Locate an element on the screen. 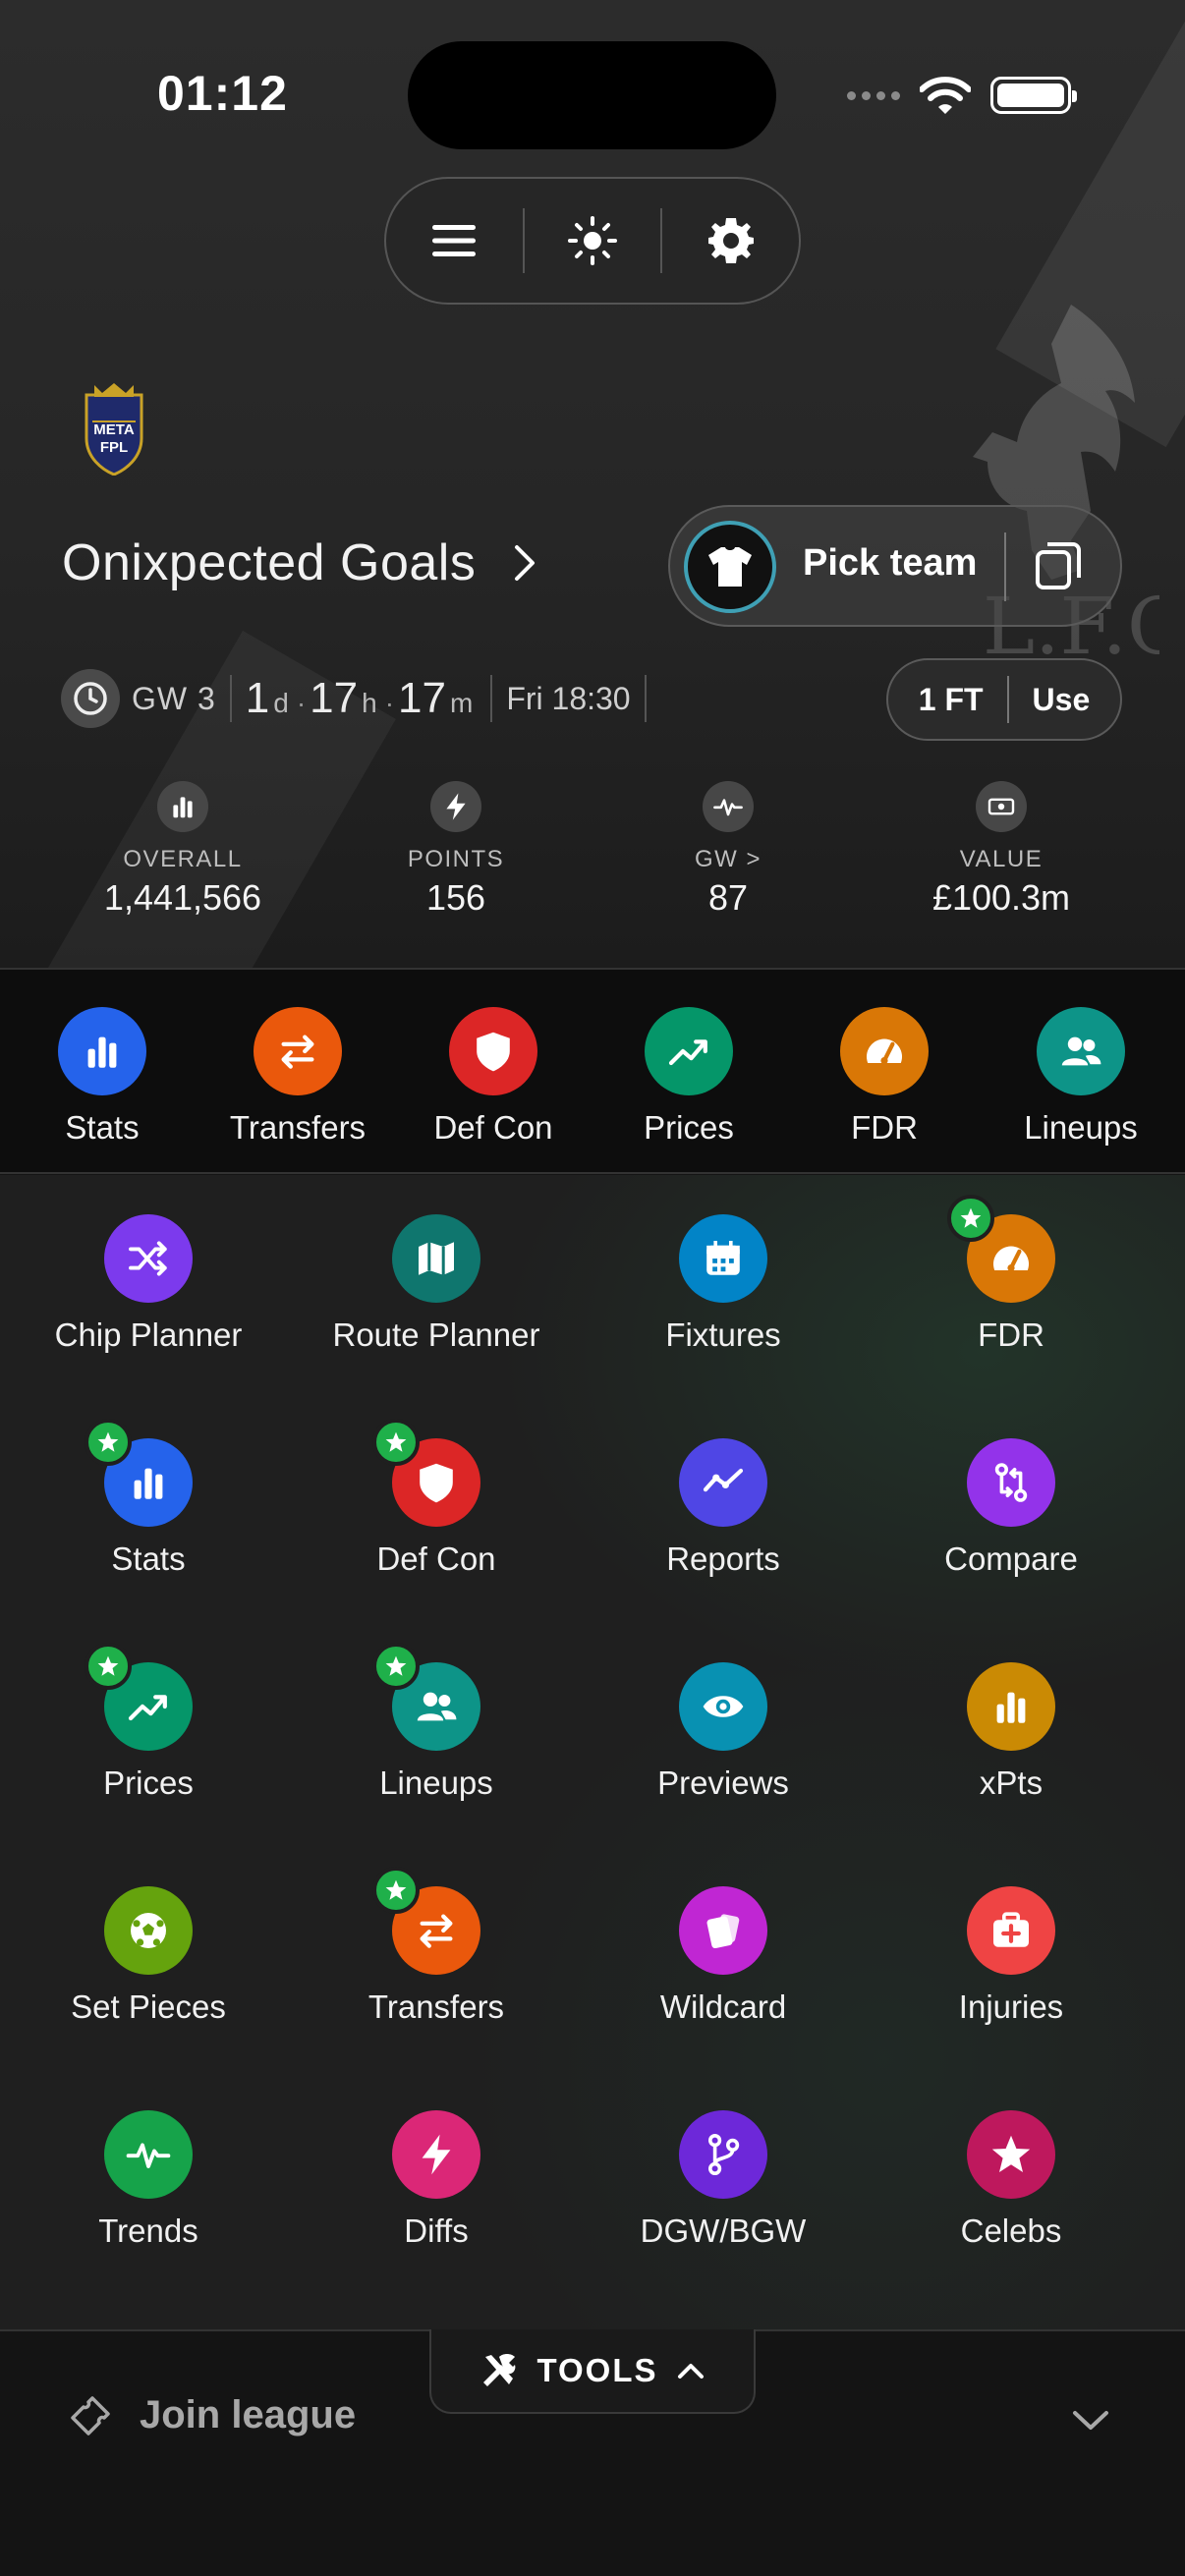 The image size is (1185, 2576). tool-celebs: Celebs is located at coordinates (1012, 2180).